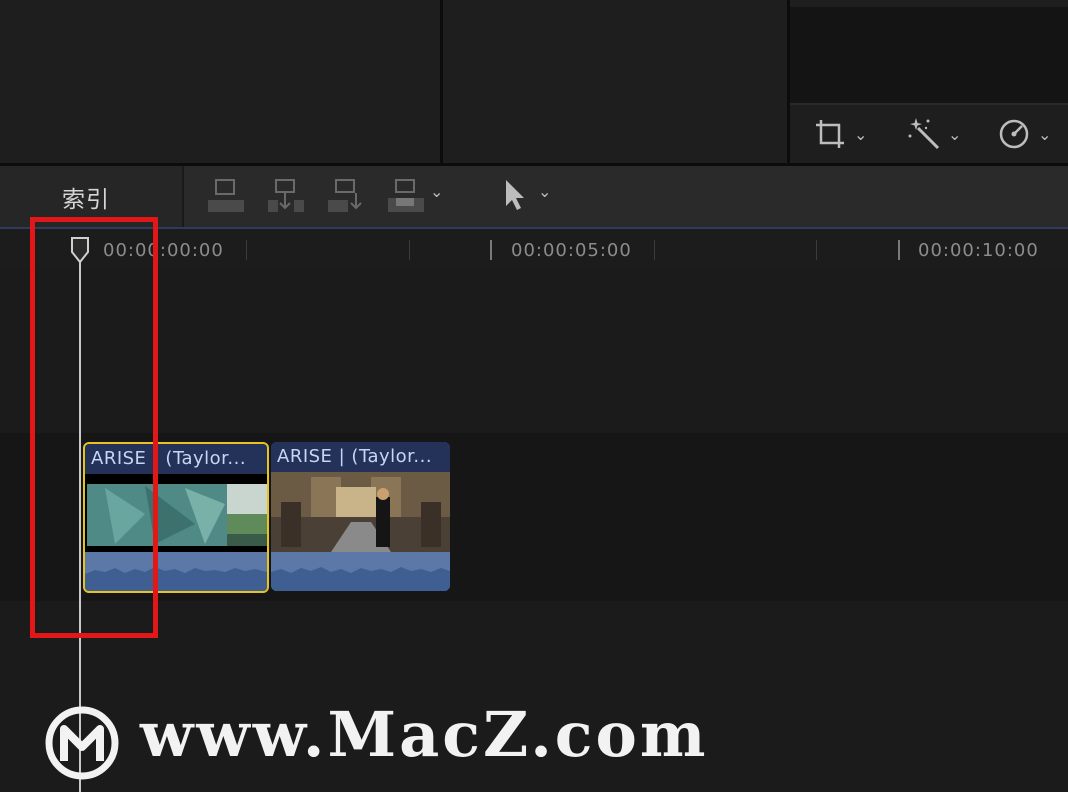 The image size is (1068, 792). What do you see at coordinates (615, 81) in the screenshot?
I see `viewer-pane` at bounding box center [615, 81].